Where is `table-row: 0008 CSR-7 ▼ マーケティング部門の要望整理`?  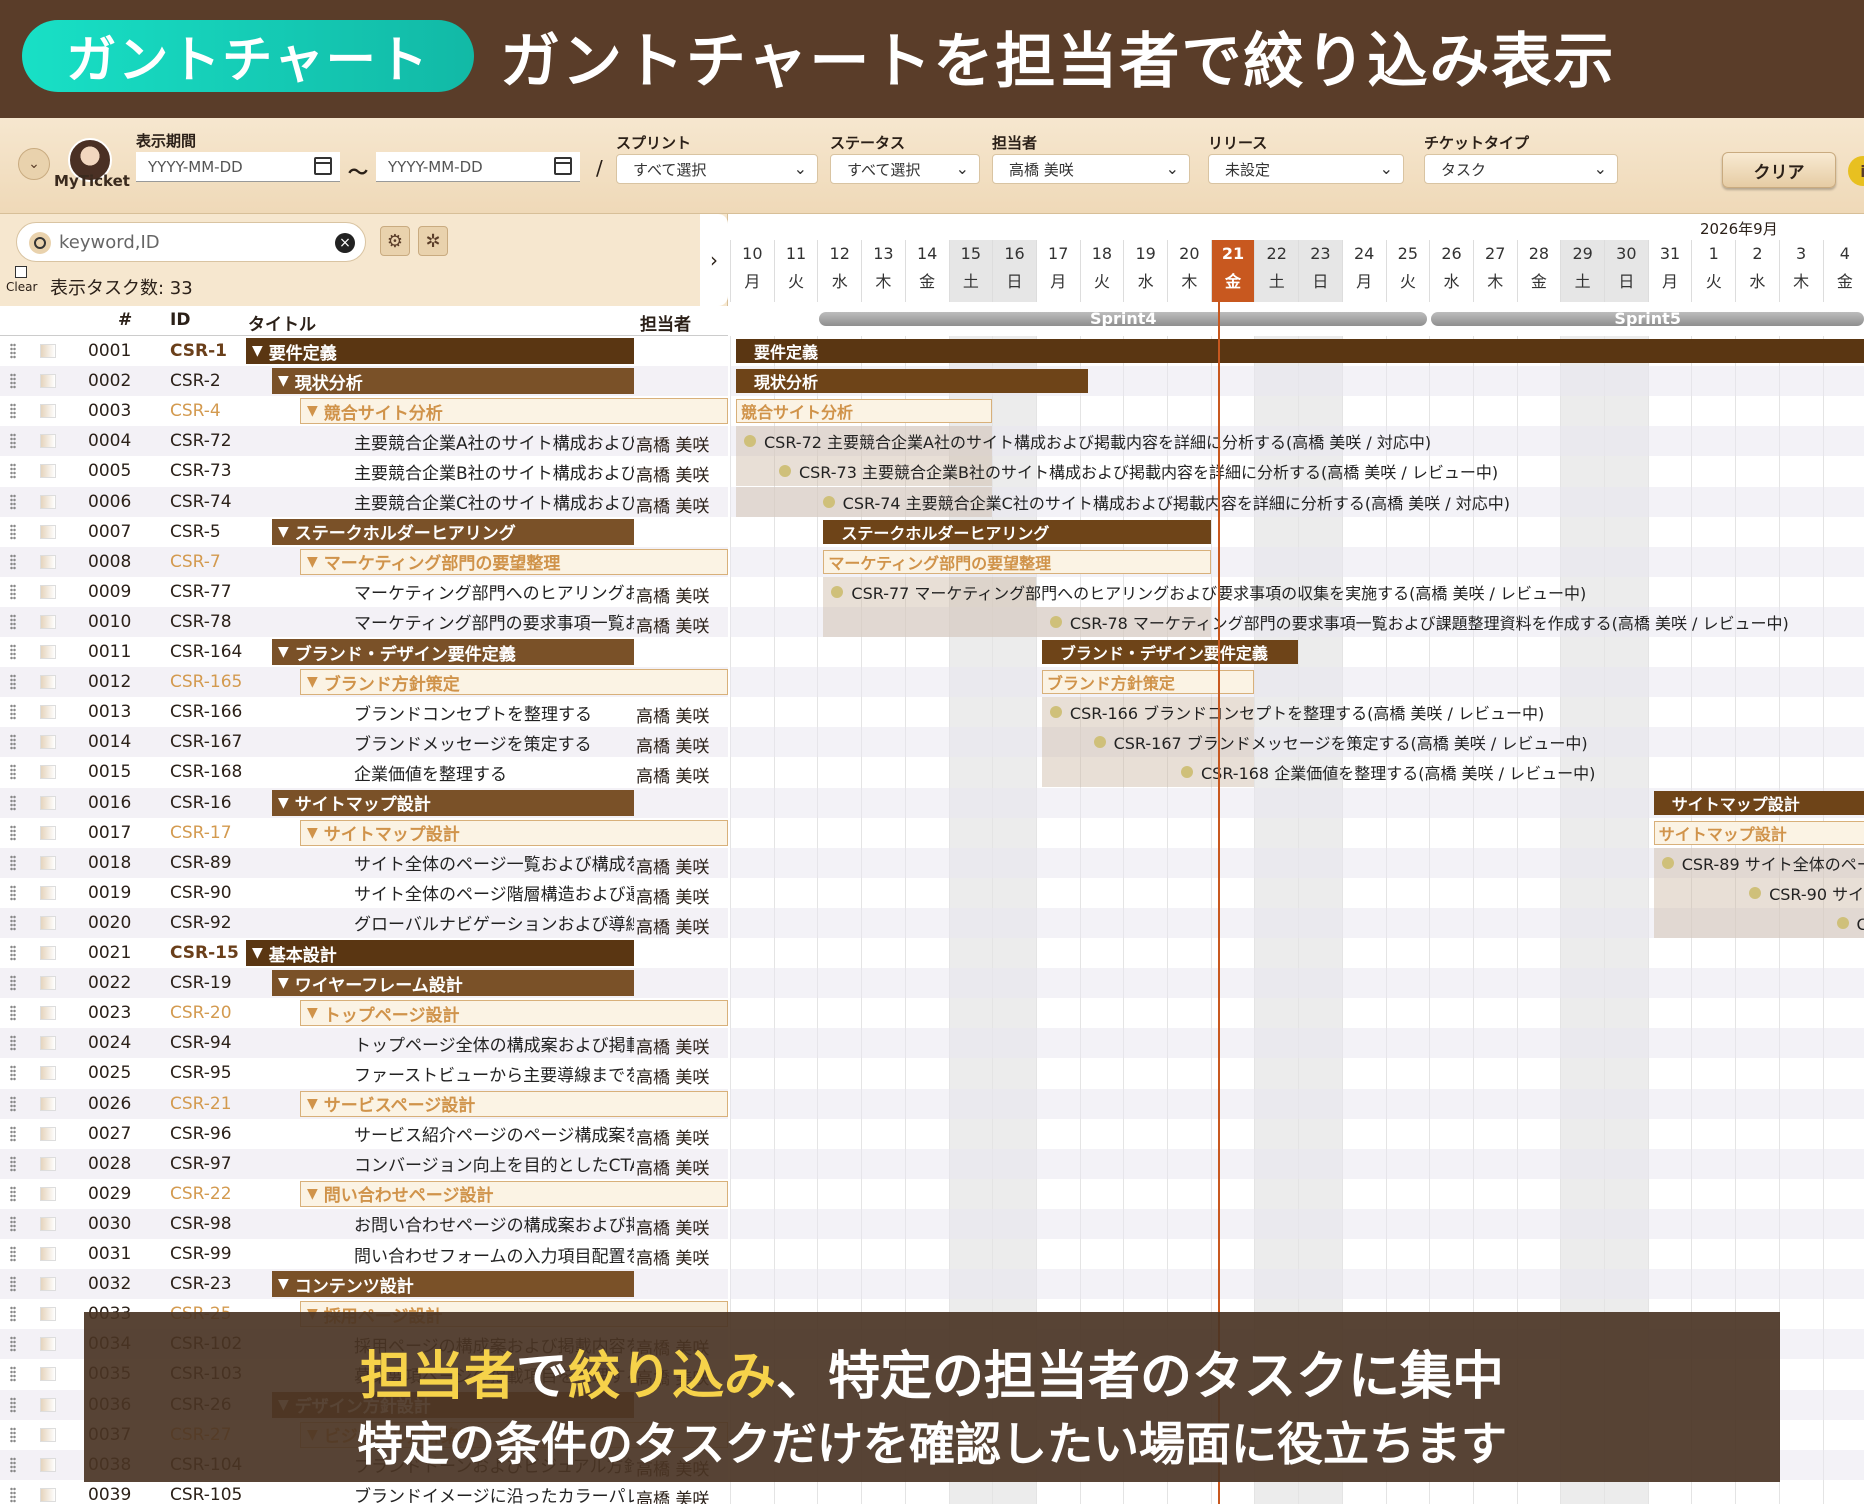 table-row: 0008 CSR-7 ▼ マーケティング部門の要望整理 is located at coordinates (364, 561).